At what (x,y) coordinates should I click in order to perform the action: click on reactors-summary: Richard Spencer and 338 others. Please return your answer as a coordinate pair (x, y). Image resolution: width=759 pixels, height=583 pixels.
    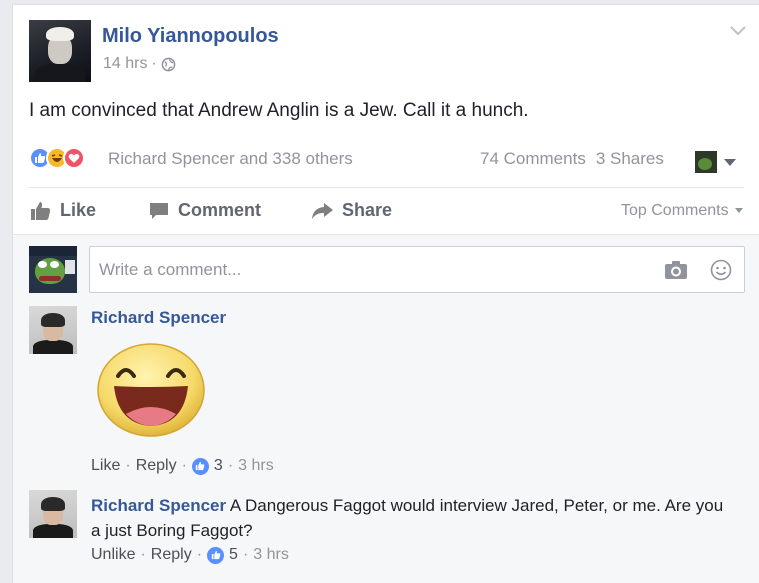
    Looking at the image, I should click on (230, 159).